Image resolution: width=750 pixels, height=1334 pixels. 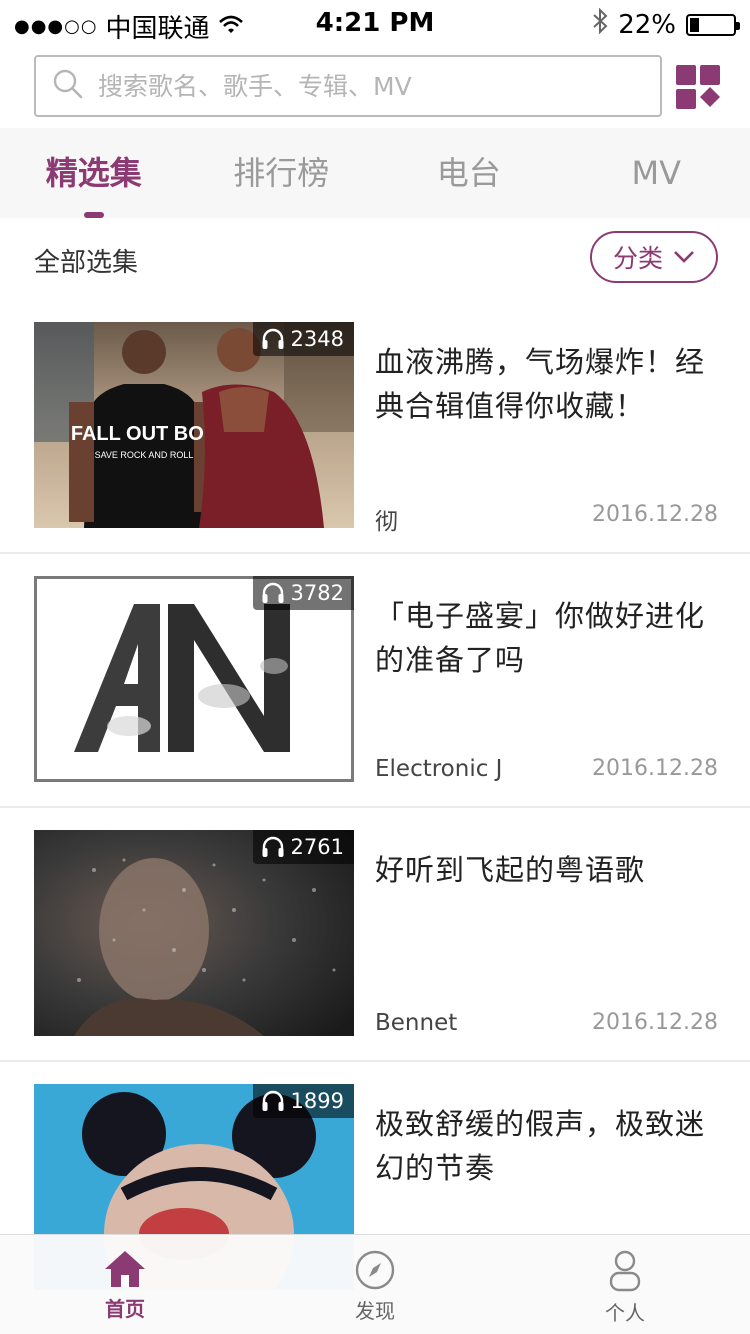 What do you see at coordinates (303, 339) in the screenshot?
I see `play-count: 2348` at bounding box center [303, 339].